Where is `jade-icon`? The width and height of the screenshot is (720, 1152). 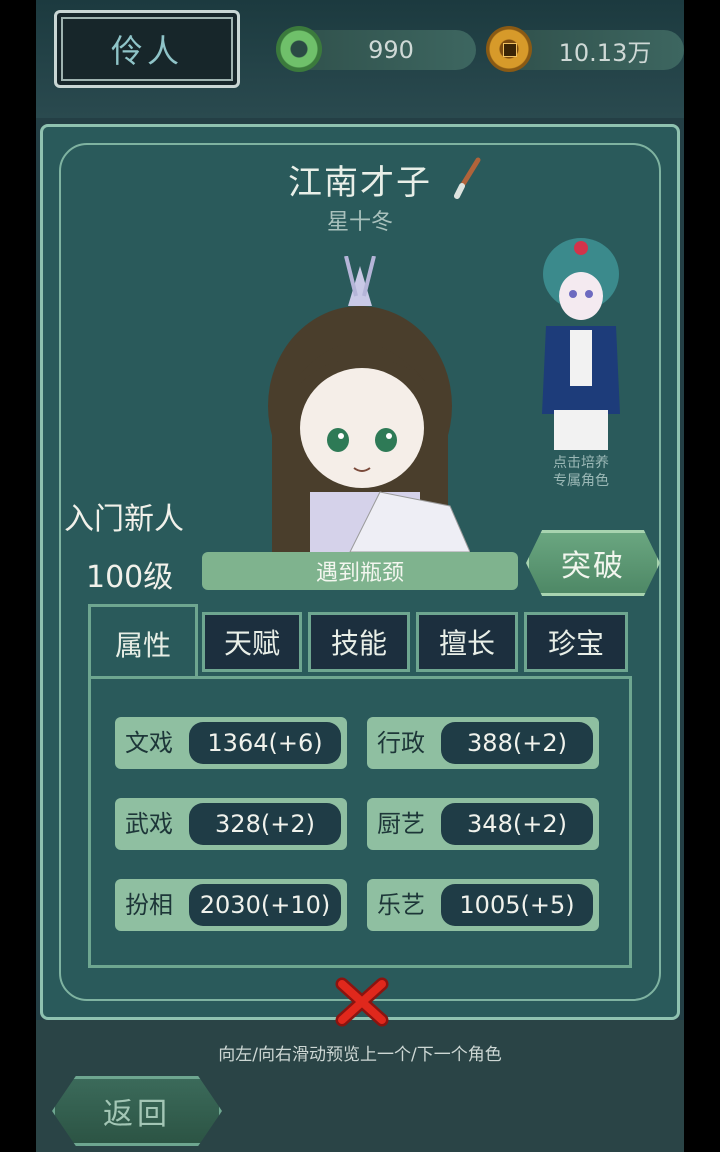
jade-icon is located at coordinates (299, 49).